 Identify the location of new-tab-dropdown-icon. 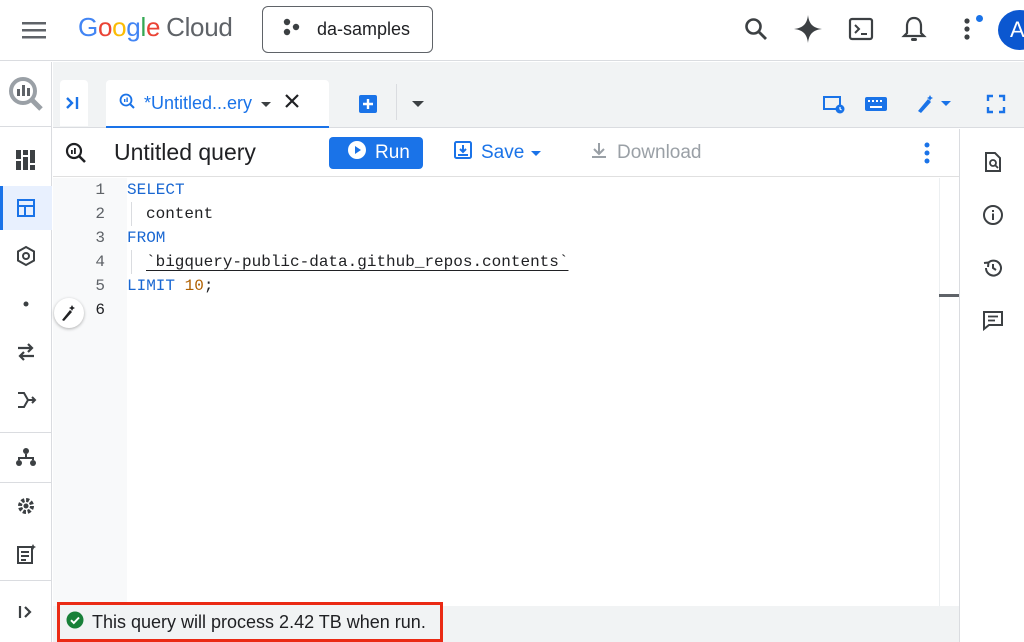
(418, 104).